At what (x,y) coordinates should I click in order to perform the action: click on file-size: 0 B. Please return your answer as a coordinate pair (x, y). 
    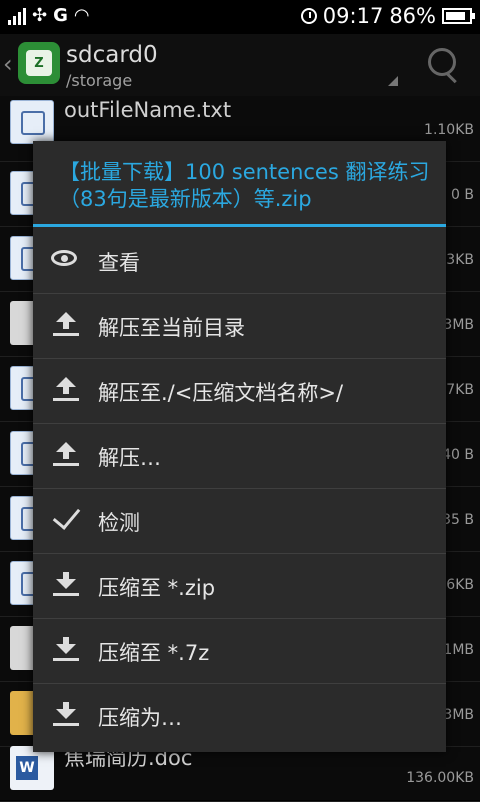
    Looking at the image, I should click on (462, 195).